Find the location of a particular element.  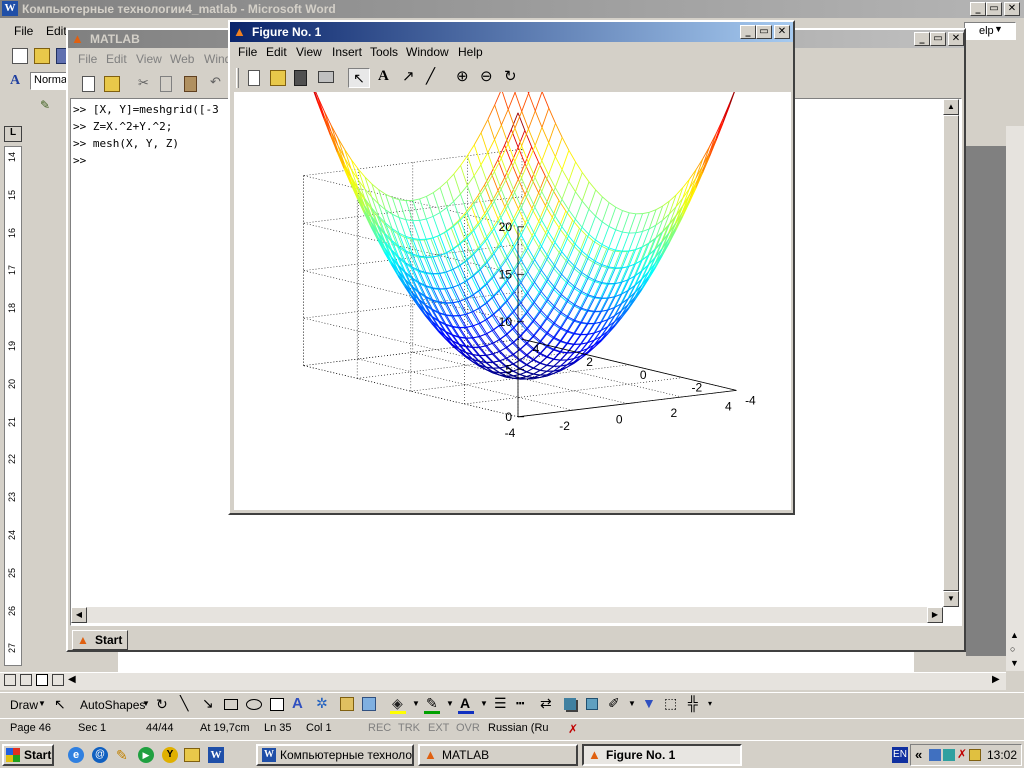

line-color-icon: ✎ is located at coordinates (432, 703).